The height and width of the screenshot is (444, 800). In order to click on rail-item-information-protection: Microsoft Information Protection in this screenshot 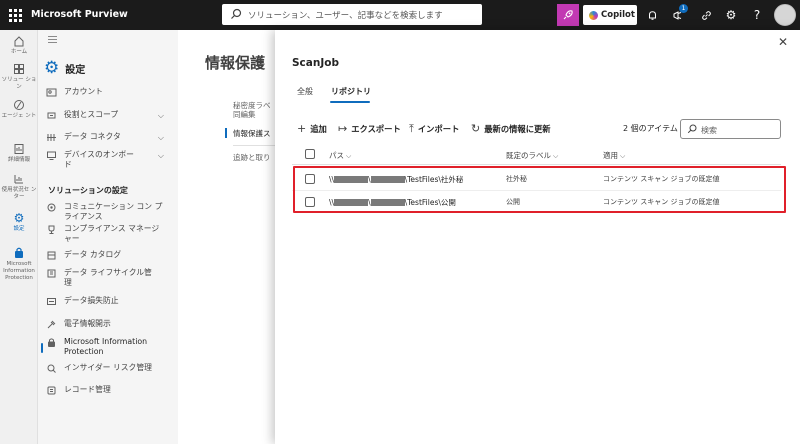, I will do `click(19, 264)`.